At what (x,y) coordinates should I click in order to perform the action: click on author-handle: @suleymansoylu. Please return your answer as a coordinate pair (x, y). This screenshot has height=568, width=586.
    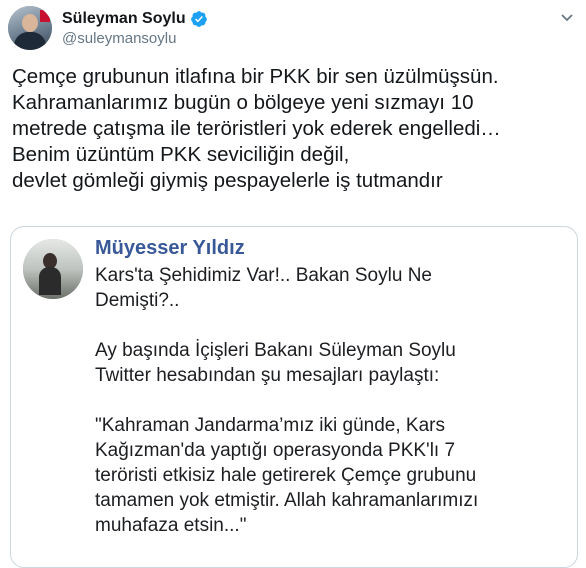
    Looking at the image, I should click on (135, 38).